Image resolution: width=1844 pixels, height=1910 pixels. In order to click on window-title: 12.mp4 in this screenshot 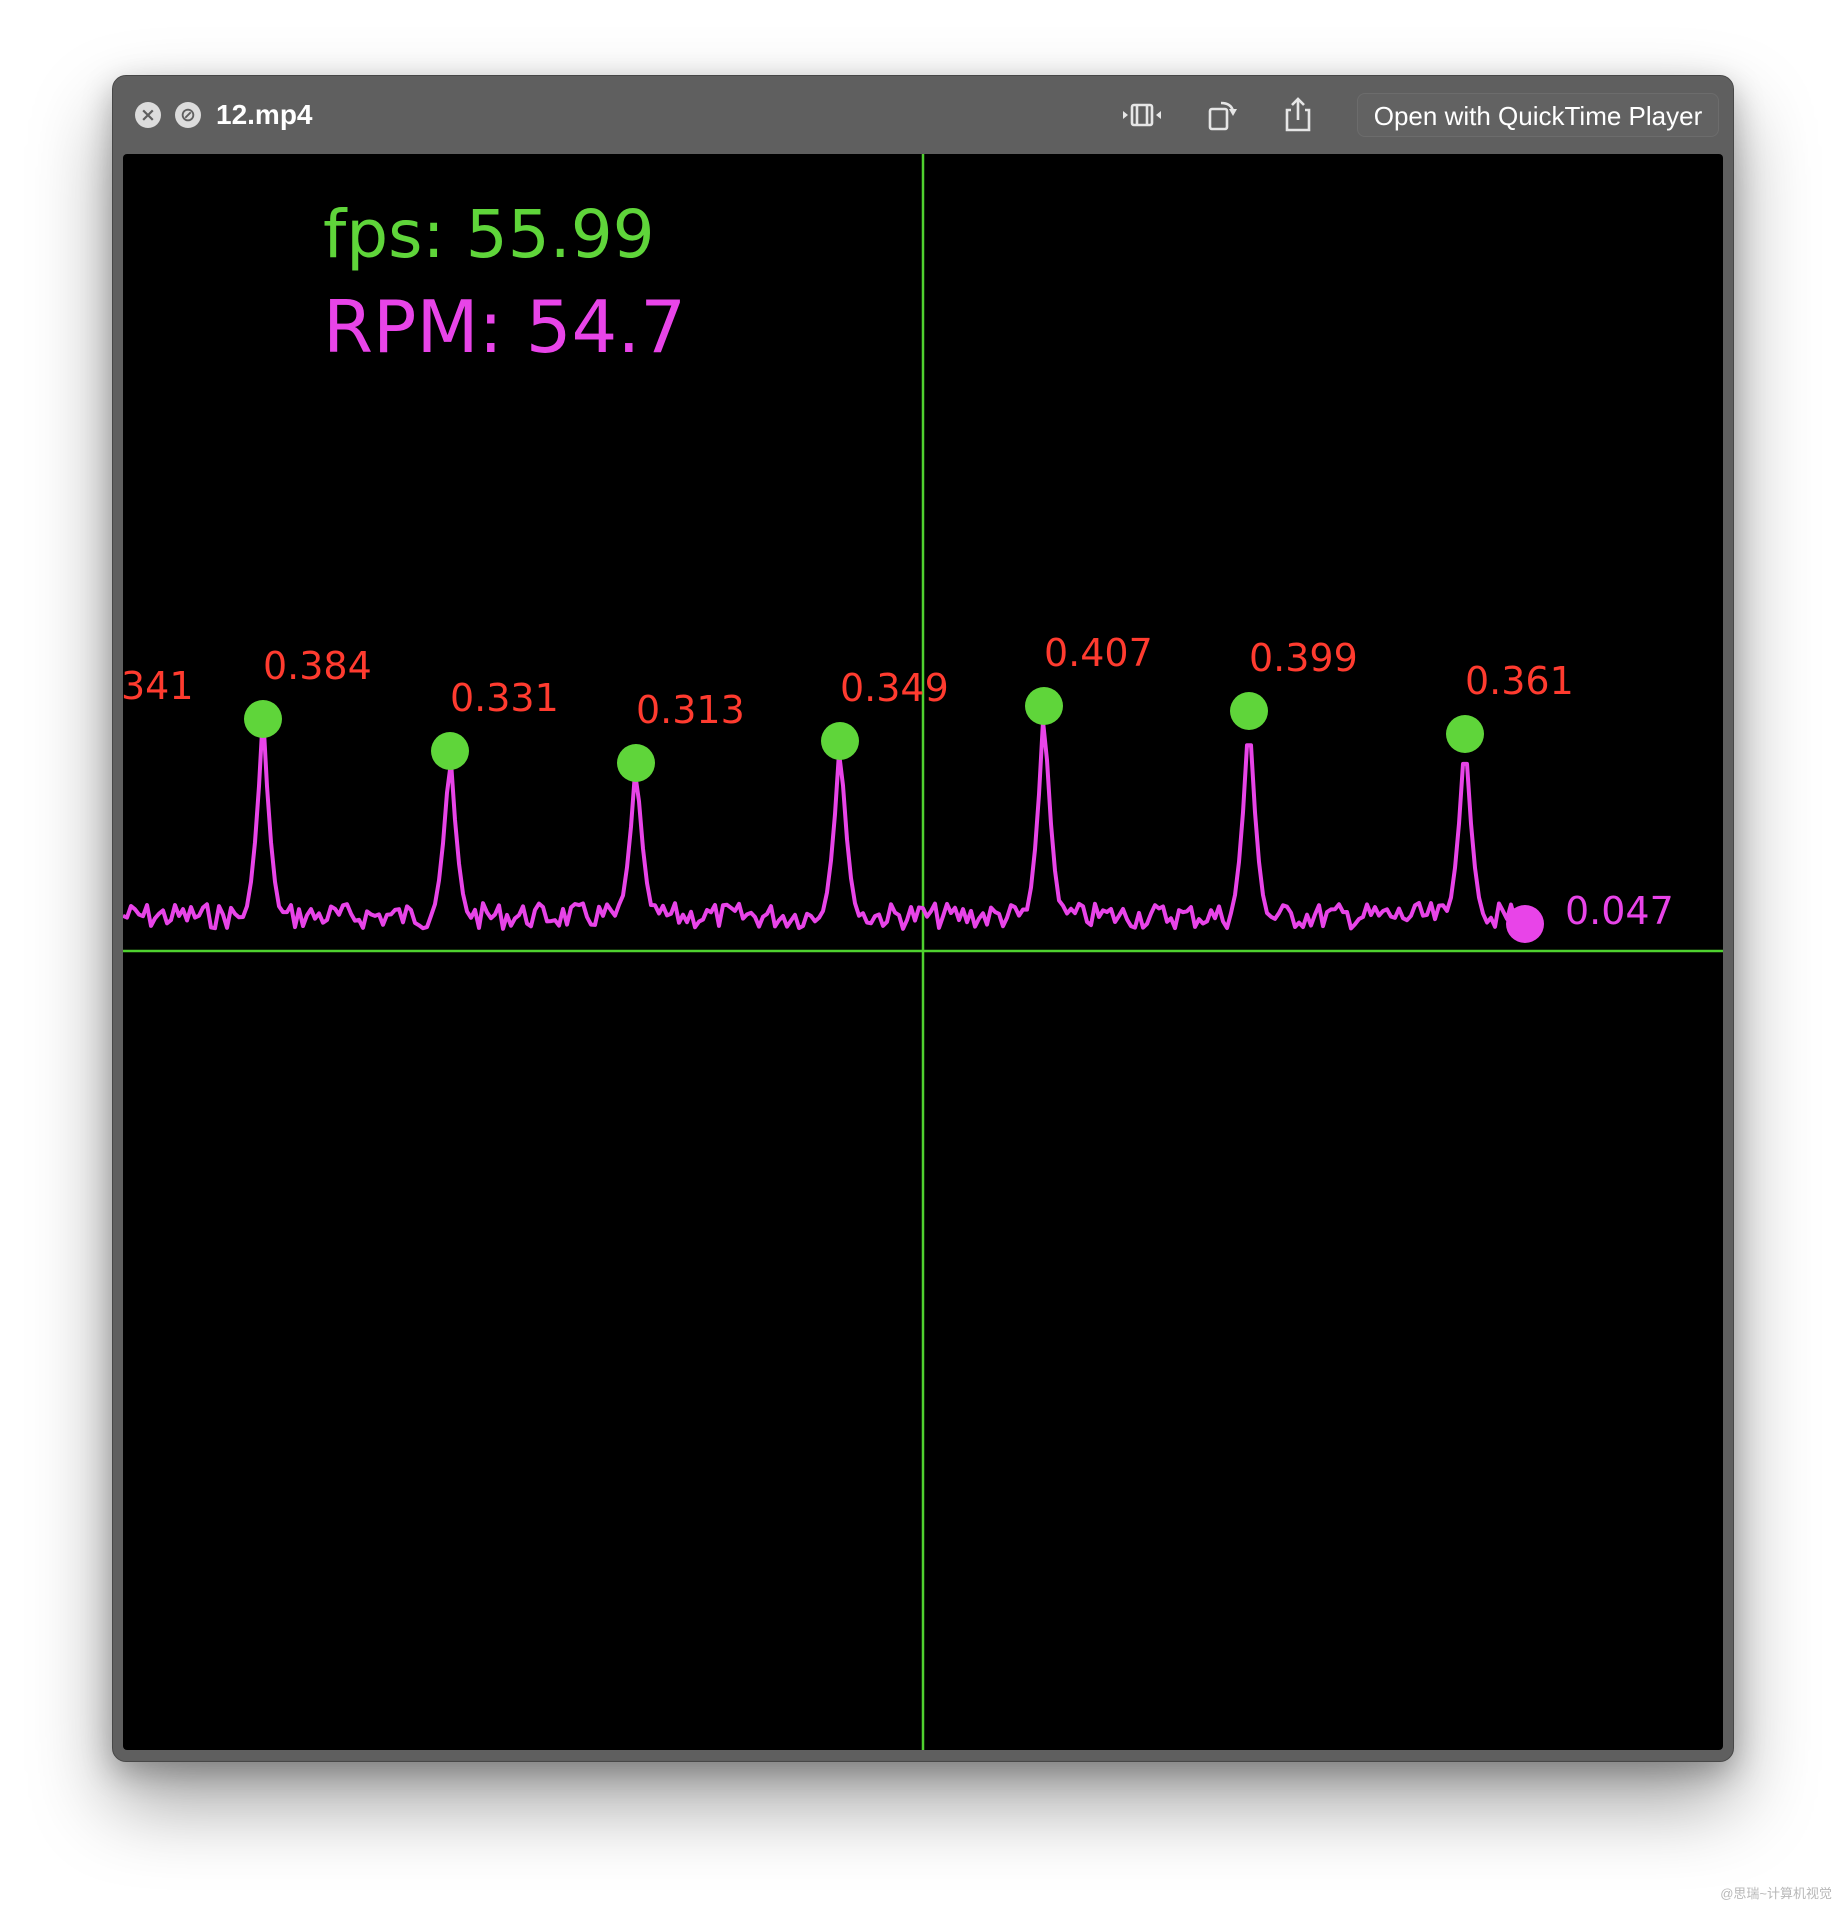, I will do `click(264, 114)`.